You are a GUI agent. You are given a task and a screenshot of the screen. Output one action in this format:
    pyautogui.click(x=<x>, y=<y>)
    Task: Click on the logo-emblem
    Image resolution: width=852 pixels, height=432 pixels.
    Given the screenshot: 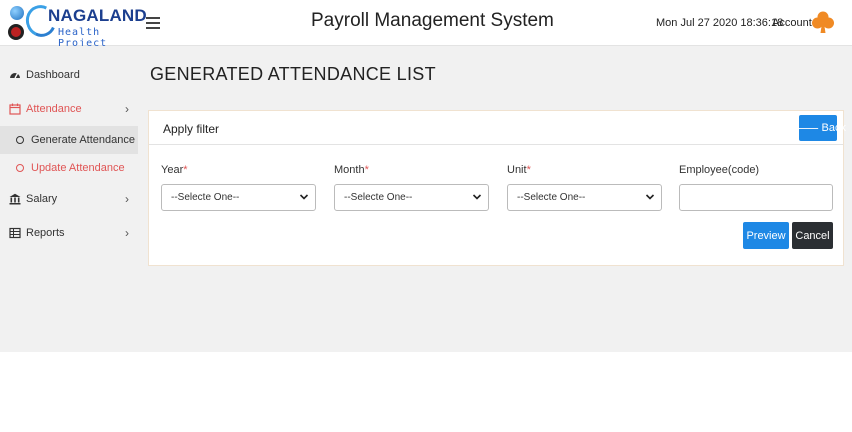 What is the action you would take?
    pyautogui.click(x=17, y=23)
    